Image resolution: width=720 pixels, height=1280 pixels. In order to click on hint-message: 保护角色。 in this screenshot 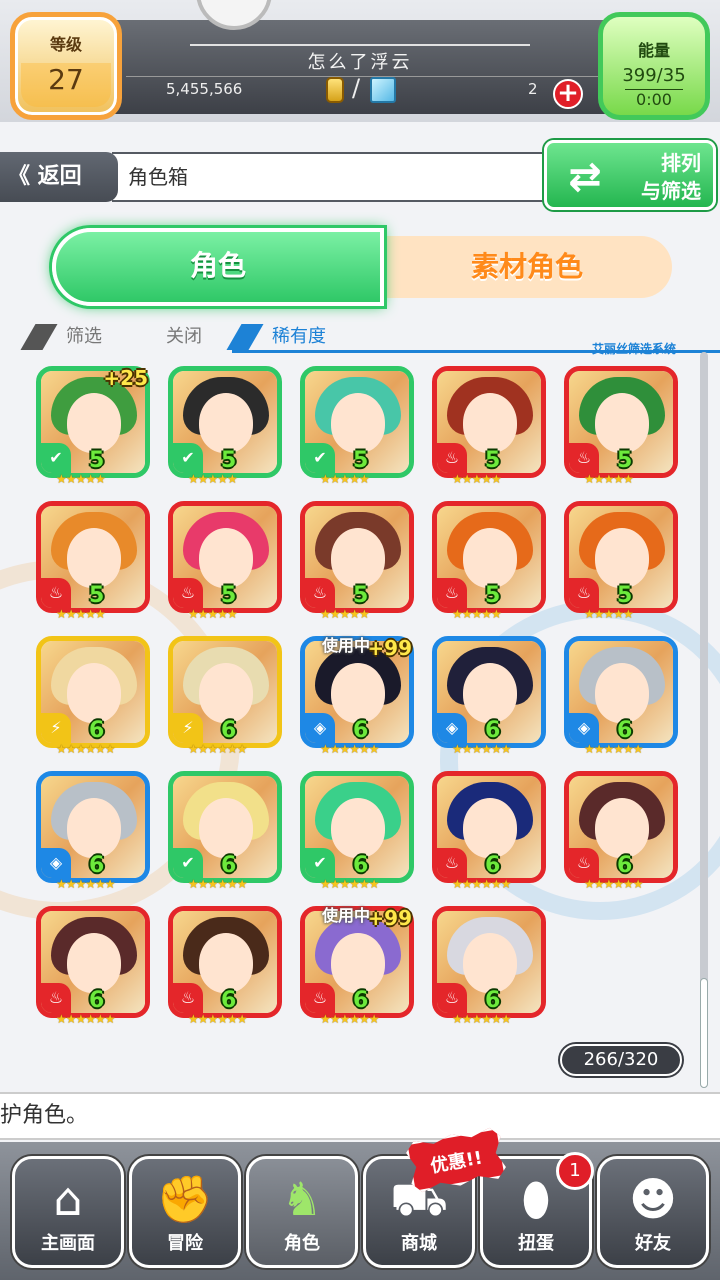, I will do `click(360, 1116)`.